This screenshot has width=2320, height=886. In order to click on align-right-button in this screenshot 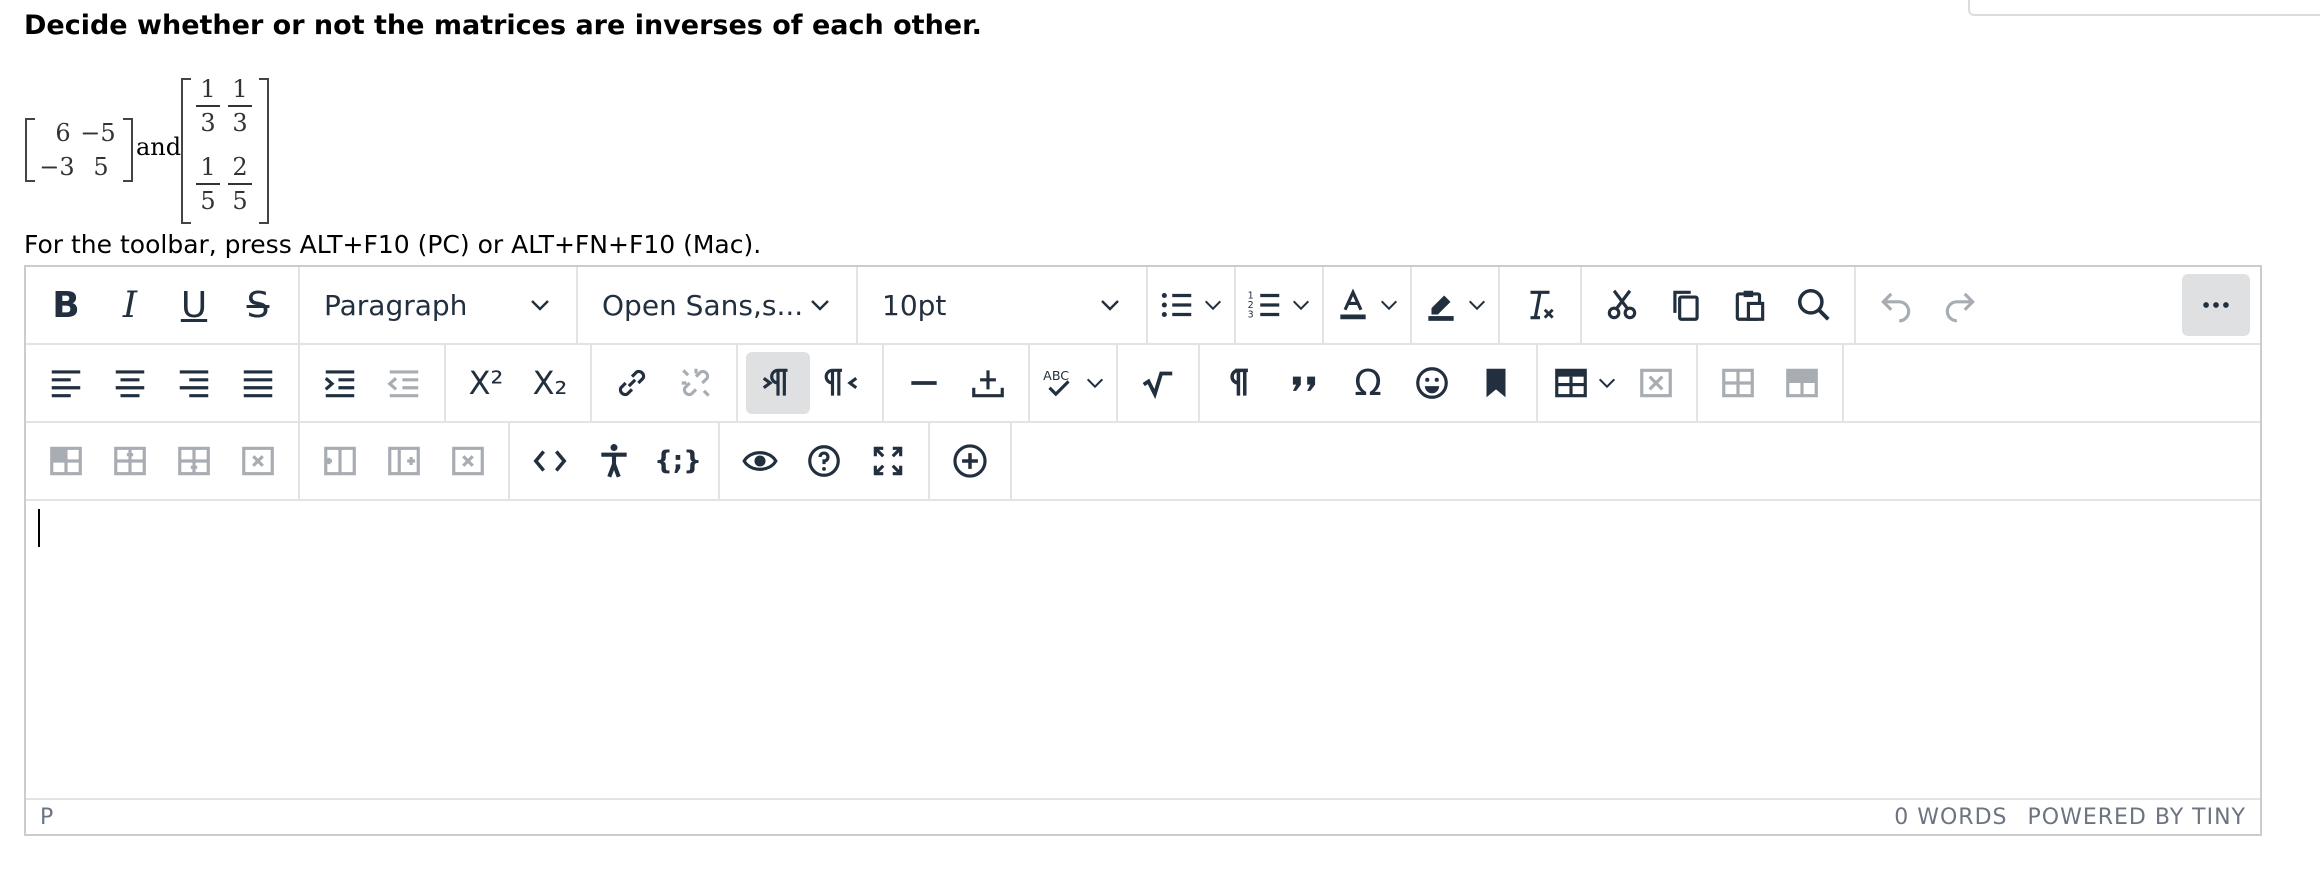, I will do `click(194, 383)`.